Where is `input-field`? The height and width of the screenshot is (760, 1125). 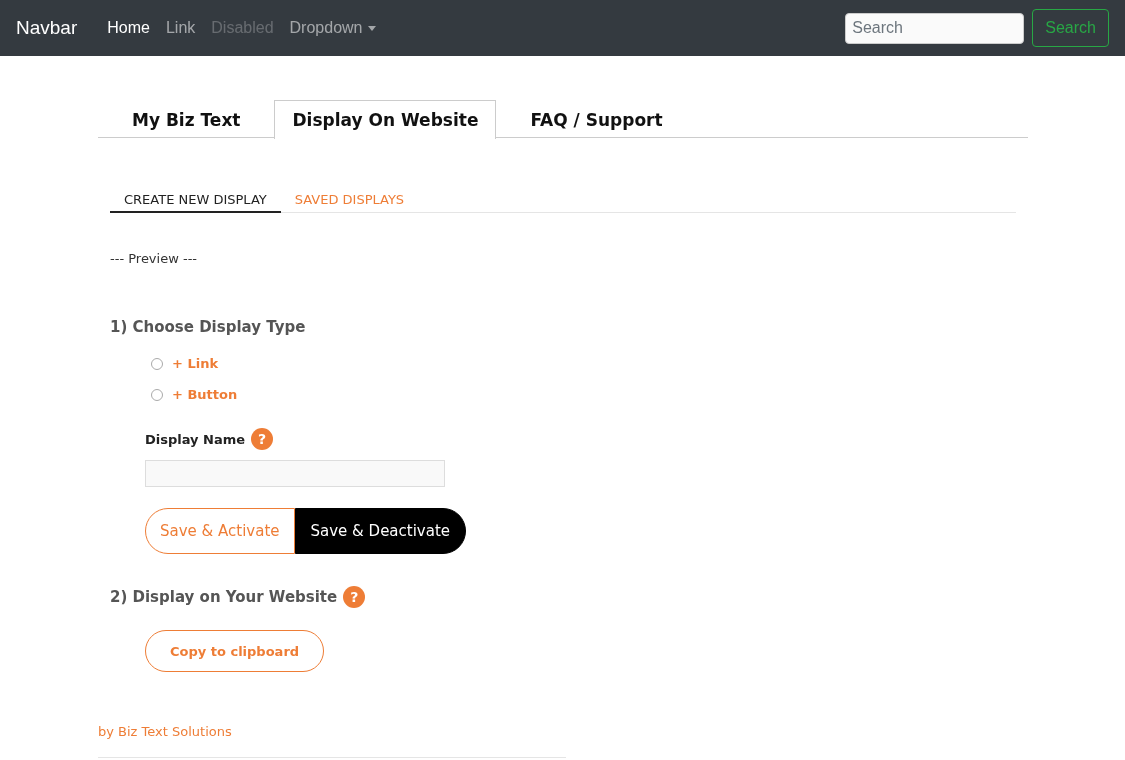
input-field is located at coordinates (295, 473).